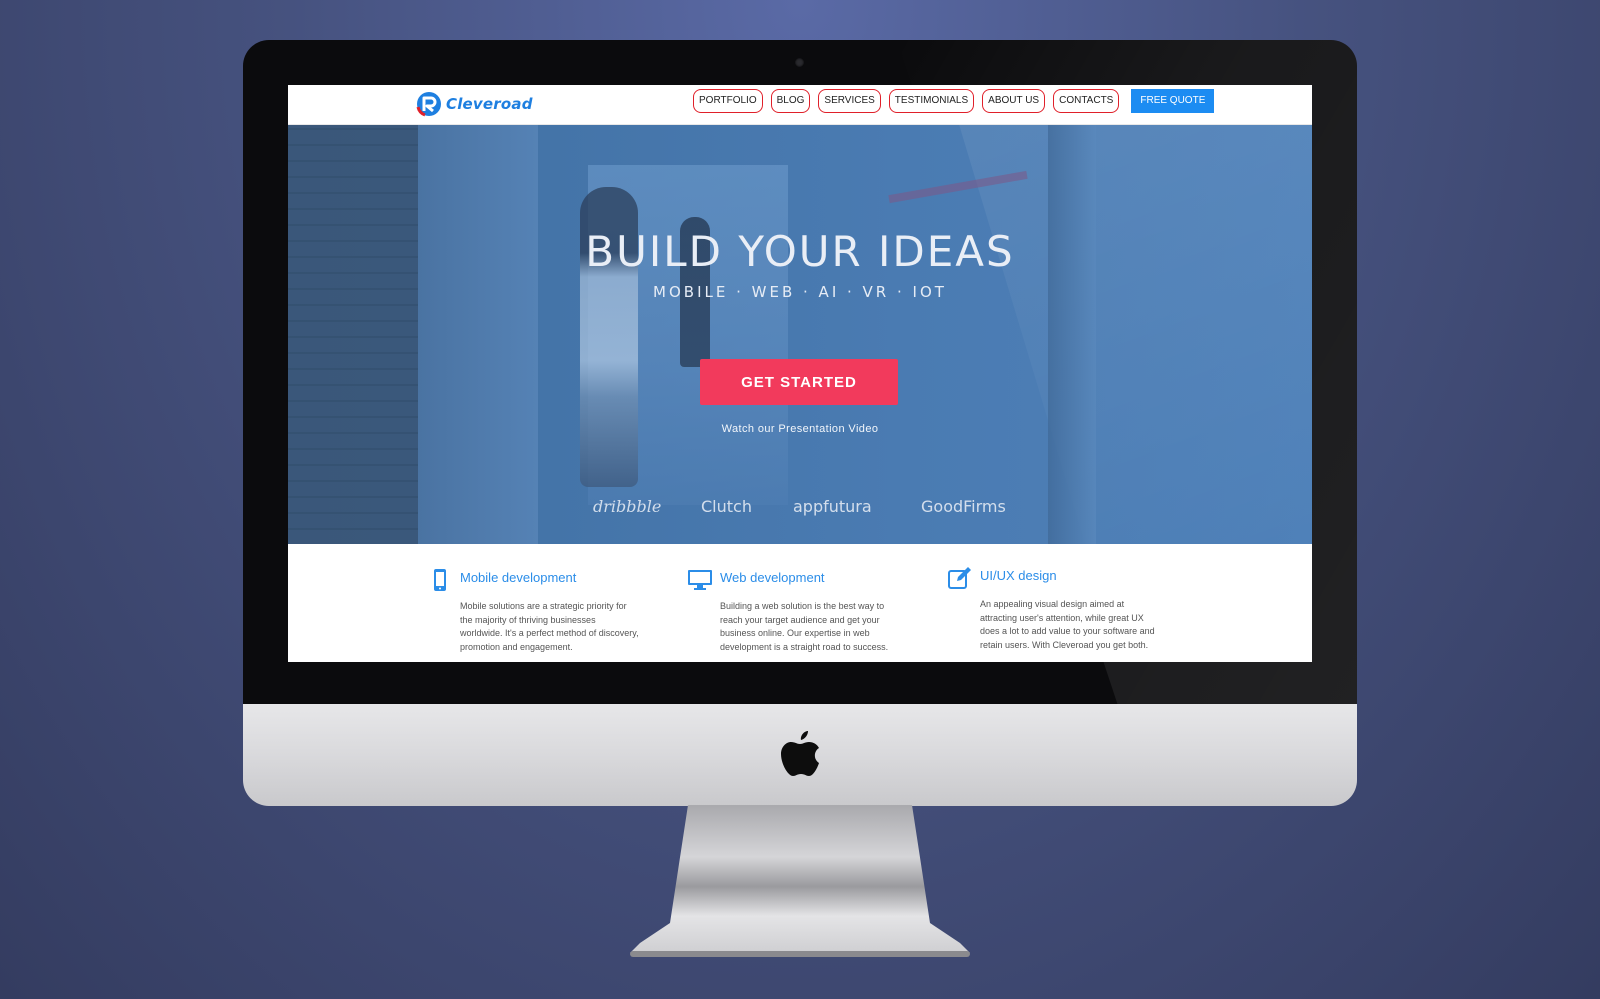  What do you see at coordinates (478, 334) in the screenshot?
I see `hero-background-panel` at bounding box center [478, 334].